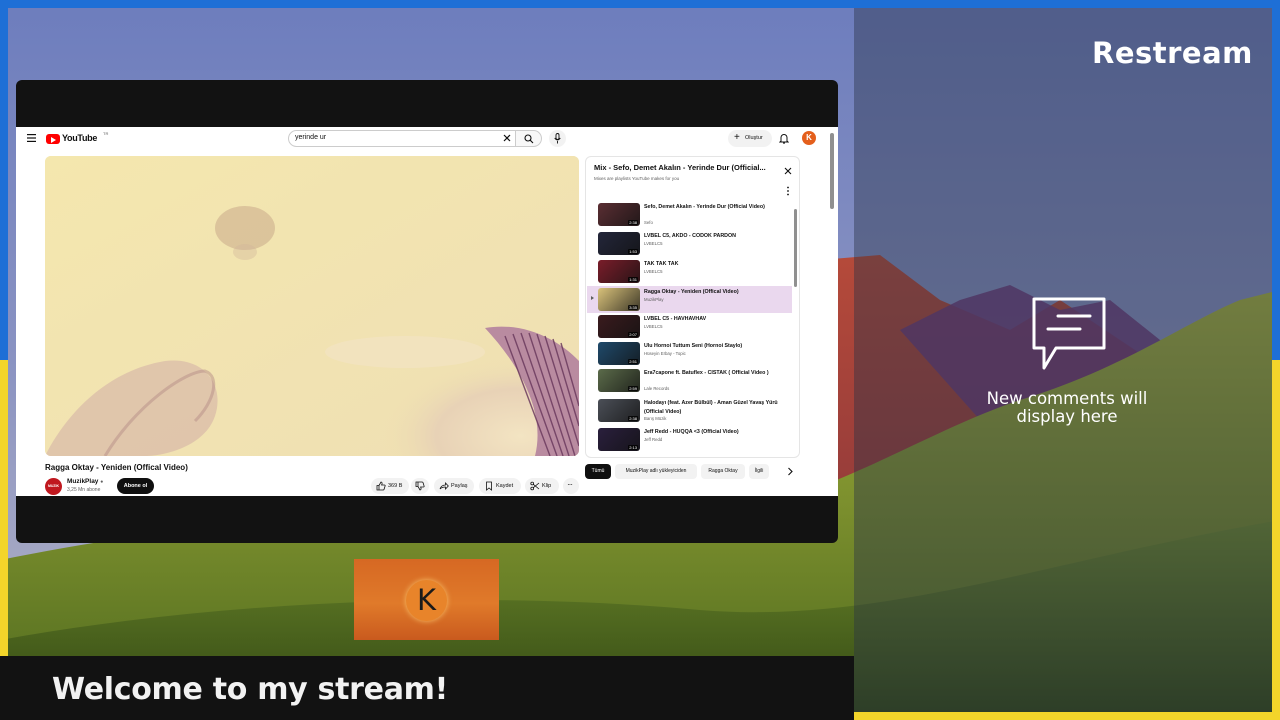 The width and height of the screenshot is (1280, 720). Describe the element at coordinates (737, 137) in the screenshot. I see `plus-icon: +` at that location.